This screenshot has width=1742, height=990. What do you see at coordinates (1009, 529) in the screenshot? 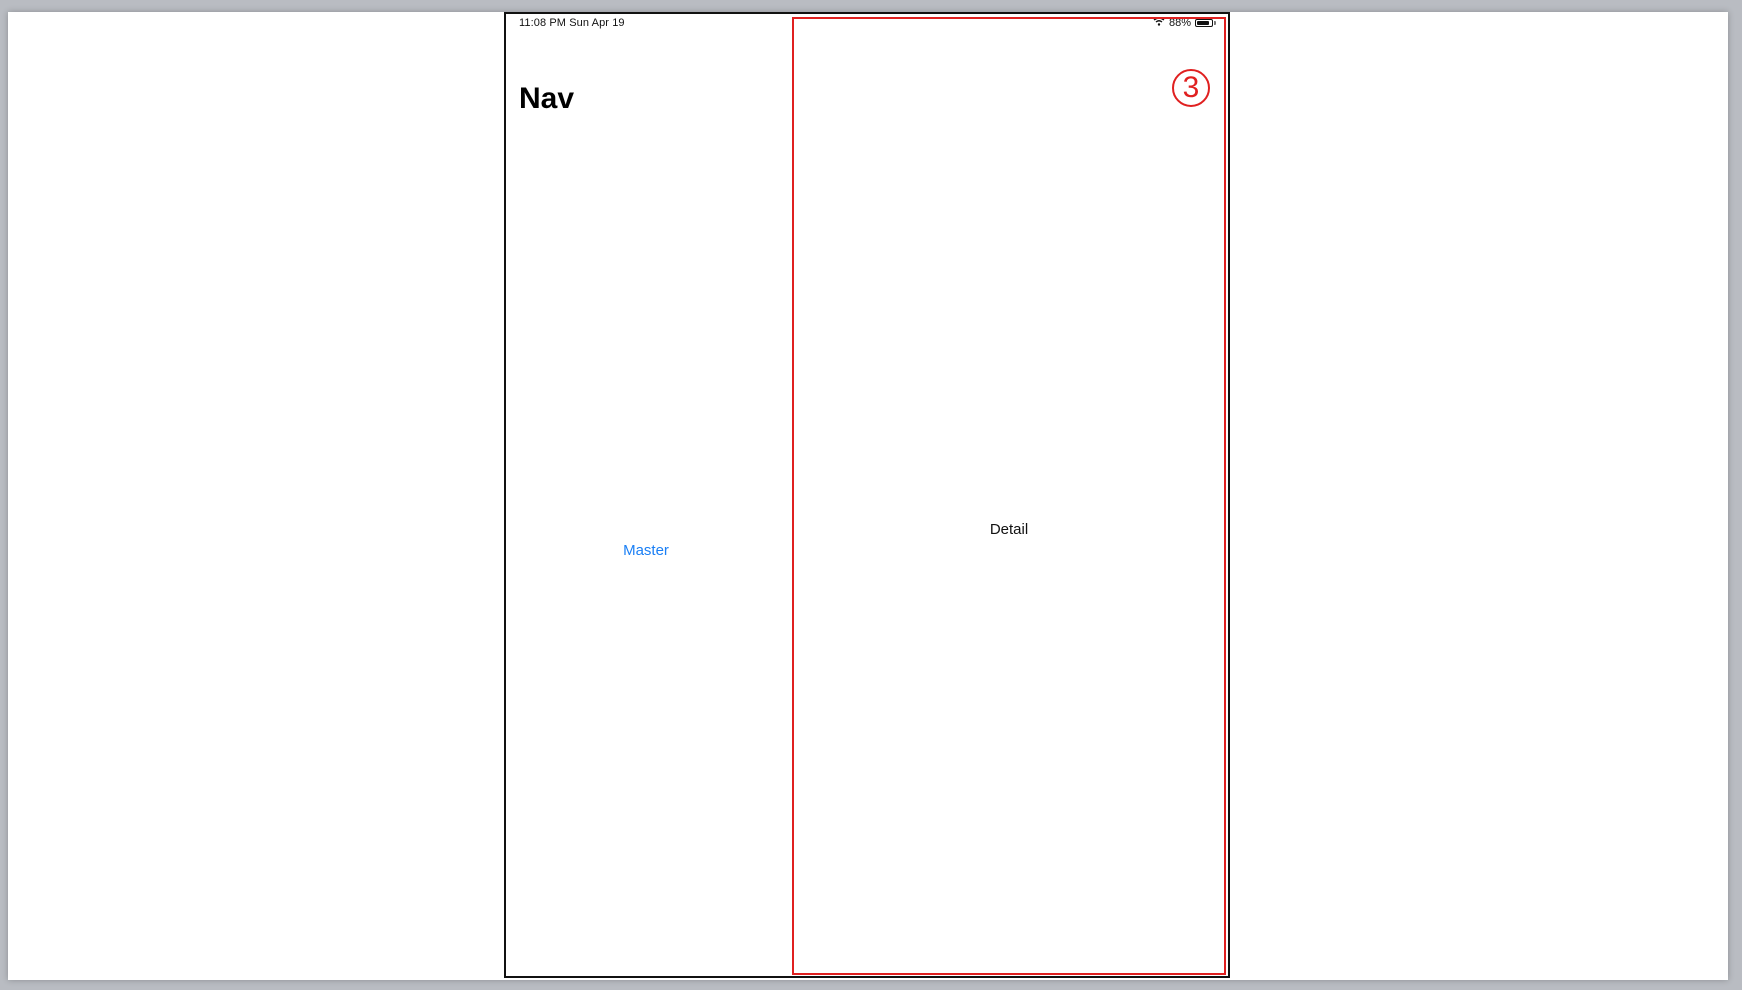
I see `detail-label: Detail` at bounding box center [1009, 529].